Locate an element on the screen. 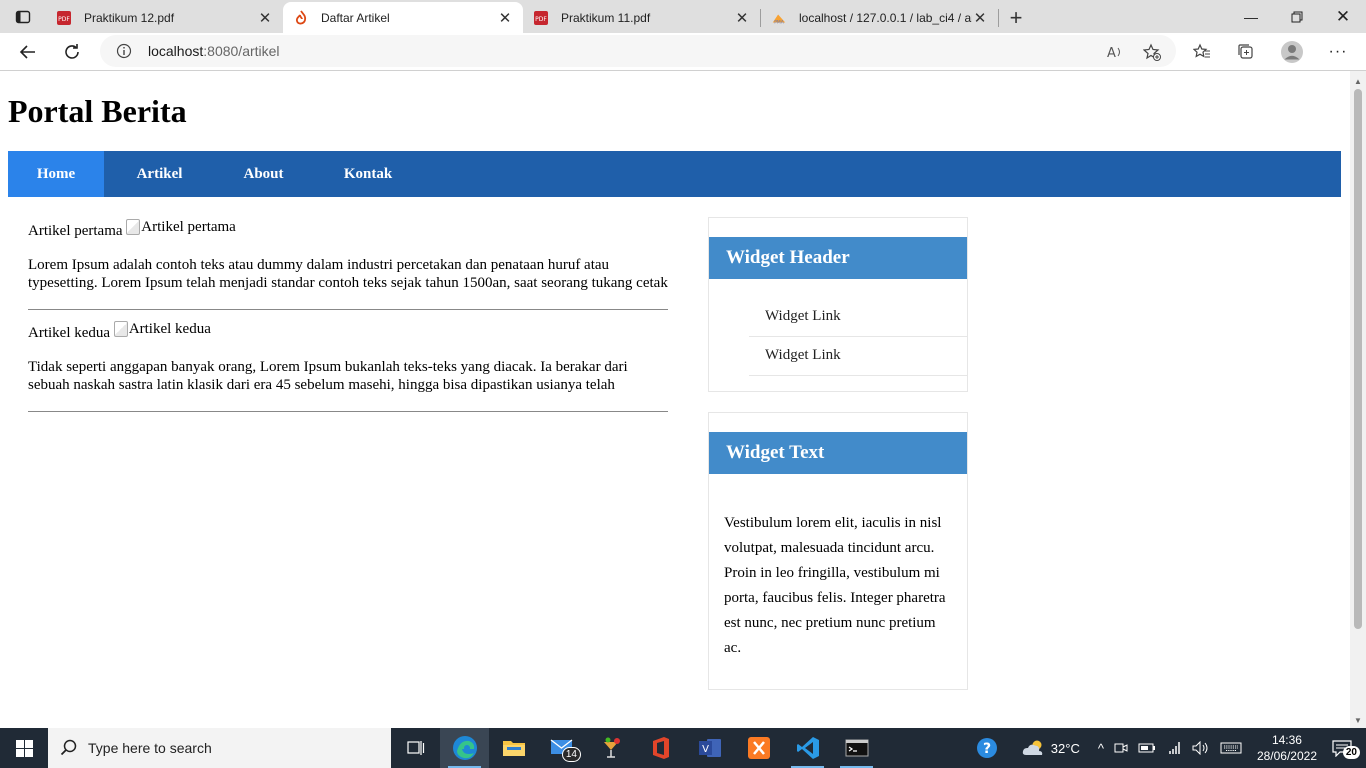 This screenshot has height=768, width=1366. keyboard-button is located at coordinates (1231, 748).